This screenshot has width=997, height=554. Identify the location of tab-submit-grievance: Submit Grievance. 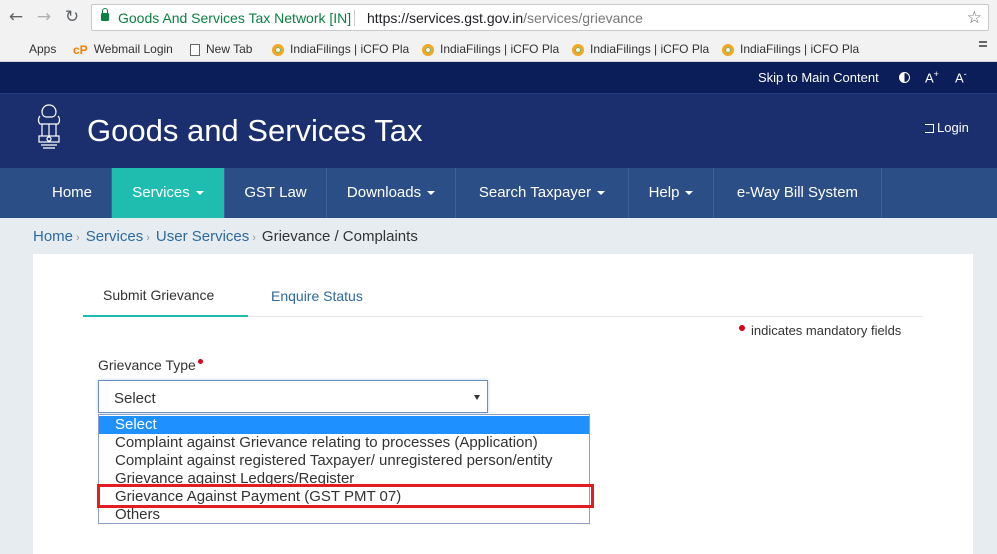
(158, 295).